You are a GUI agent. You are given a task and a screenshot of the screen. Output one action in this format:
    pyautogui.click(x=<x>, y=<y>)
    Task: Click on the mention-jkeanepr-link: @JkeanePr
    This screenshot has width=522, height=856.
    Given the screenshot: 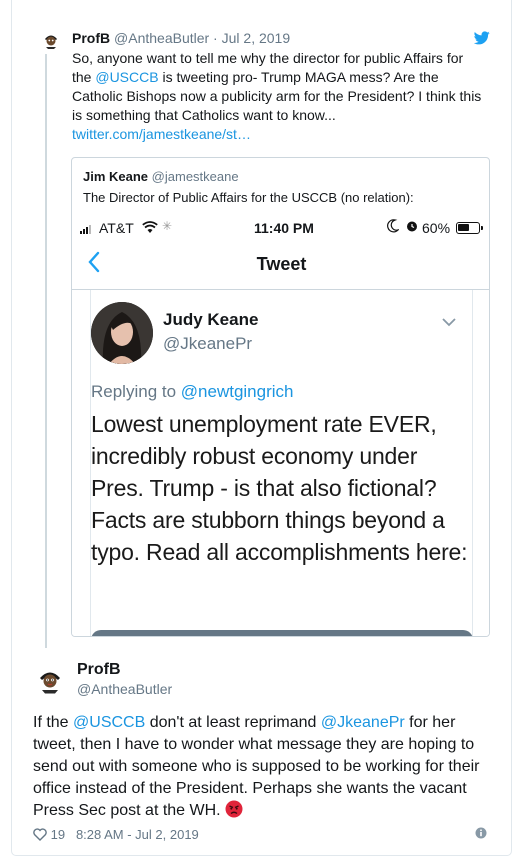 What is the action you would take?
    pyautogui.click(x=363, y=722)
    